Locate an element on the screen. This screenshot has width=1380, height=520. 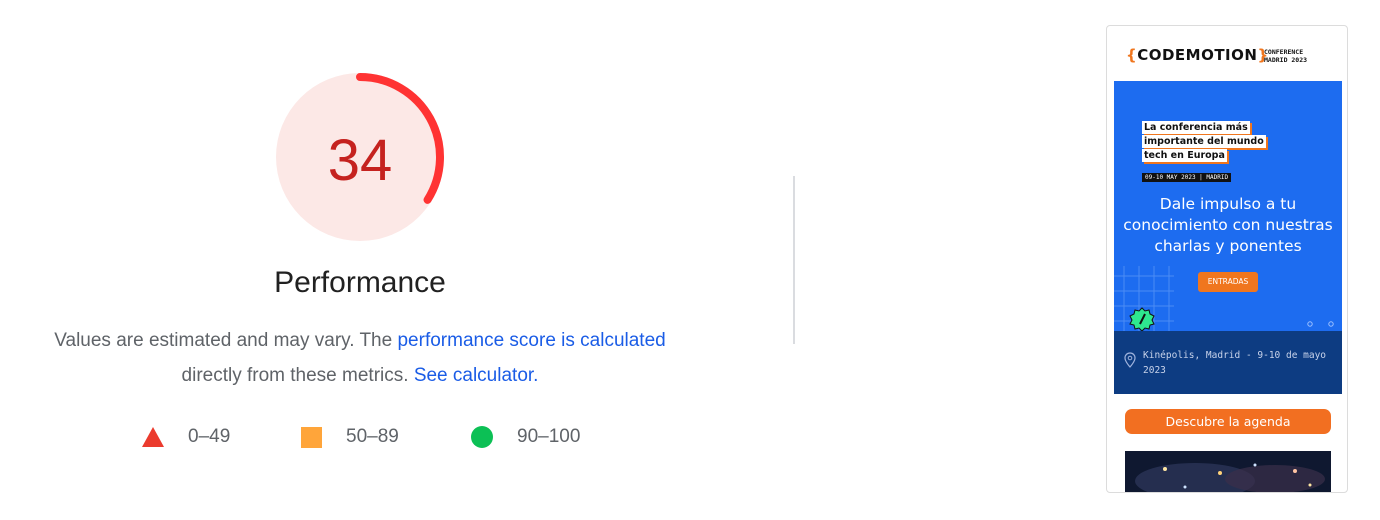
tagline-line-1: La conferencia más is located at coordinates (1196, 127).